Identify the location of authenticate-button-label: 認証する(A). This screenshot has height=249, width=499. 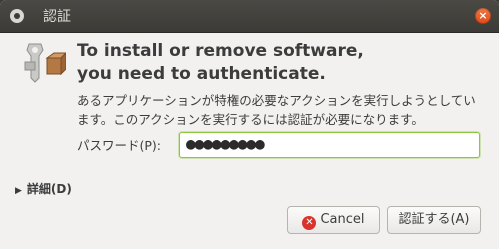
(434, 219).